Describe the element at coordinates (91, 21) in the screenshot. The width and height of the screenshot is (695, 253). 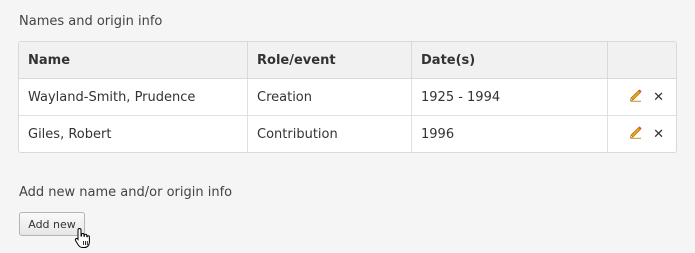
I see `section-title: Names and origin info` at that location.